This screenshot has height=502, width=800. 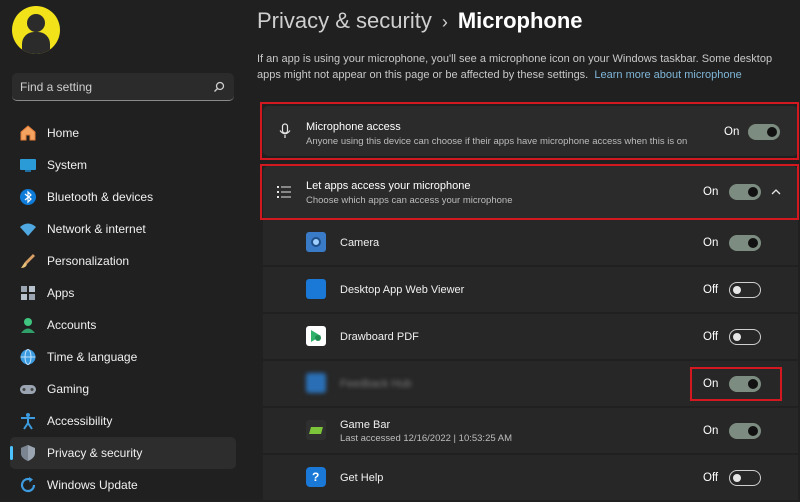 I want to click on desktop-app-web-viewer-toggle, so click(x=745, y=290).